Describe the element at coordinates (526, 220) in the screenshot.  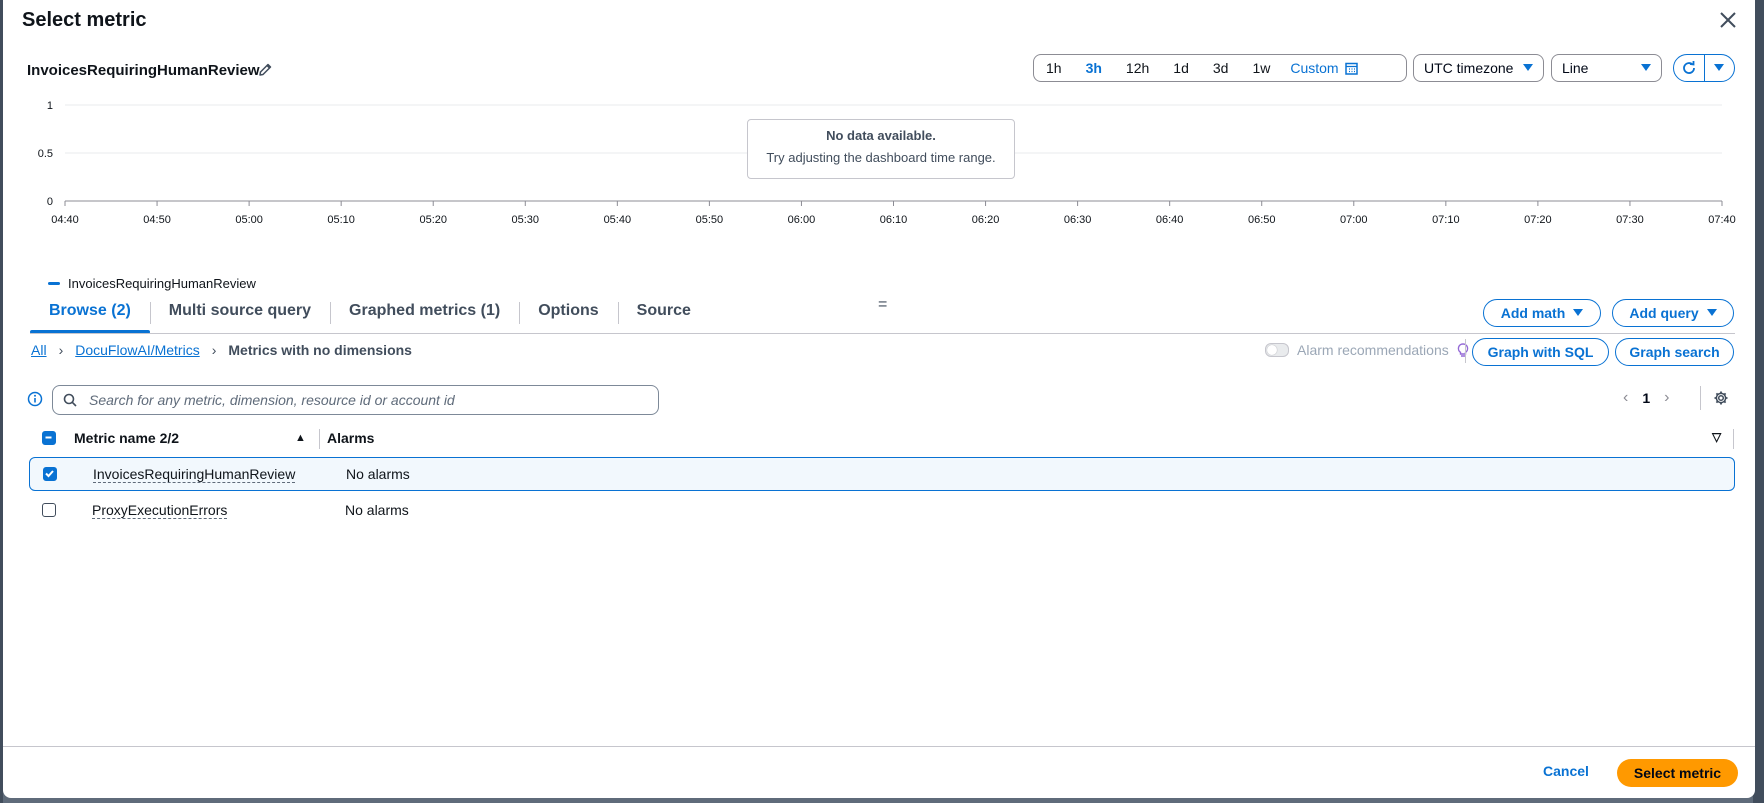
I see `x-tick-label: 05:30` at that location.